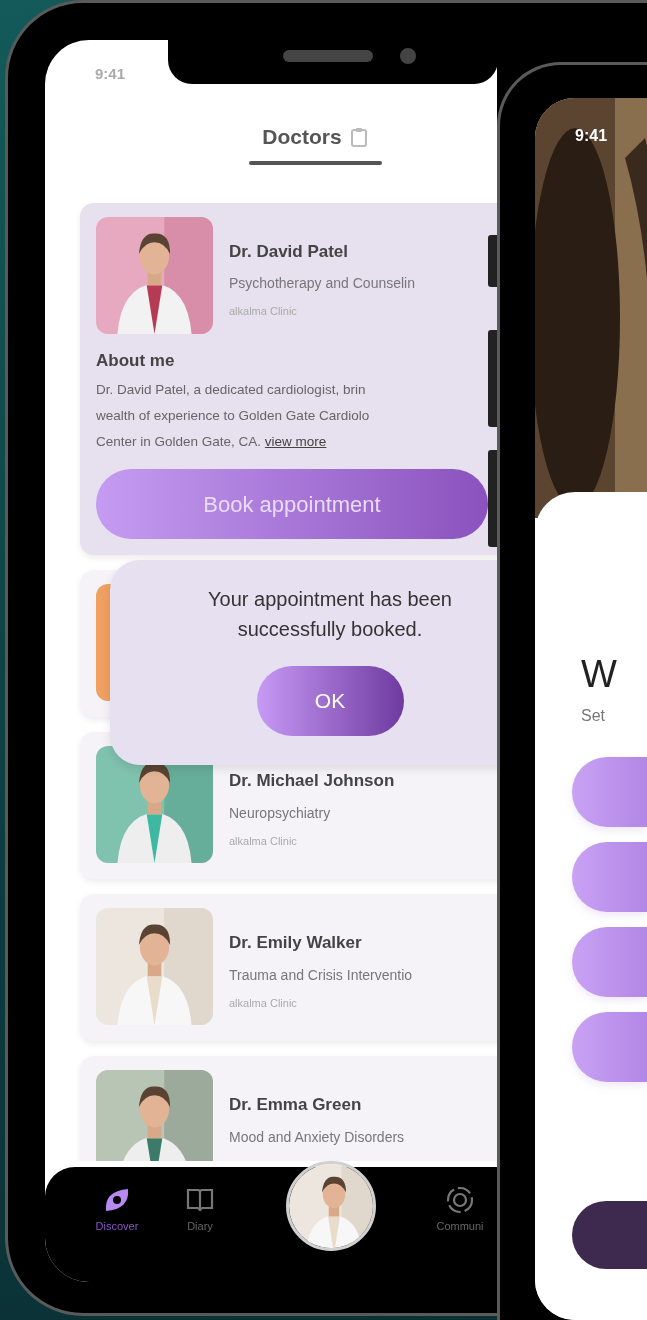  I want to click on doctor-card: Dr. Emily Walker Trauma and Crisis Interventio alkalma Clinic, so click(288, 967).